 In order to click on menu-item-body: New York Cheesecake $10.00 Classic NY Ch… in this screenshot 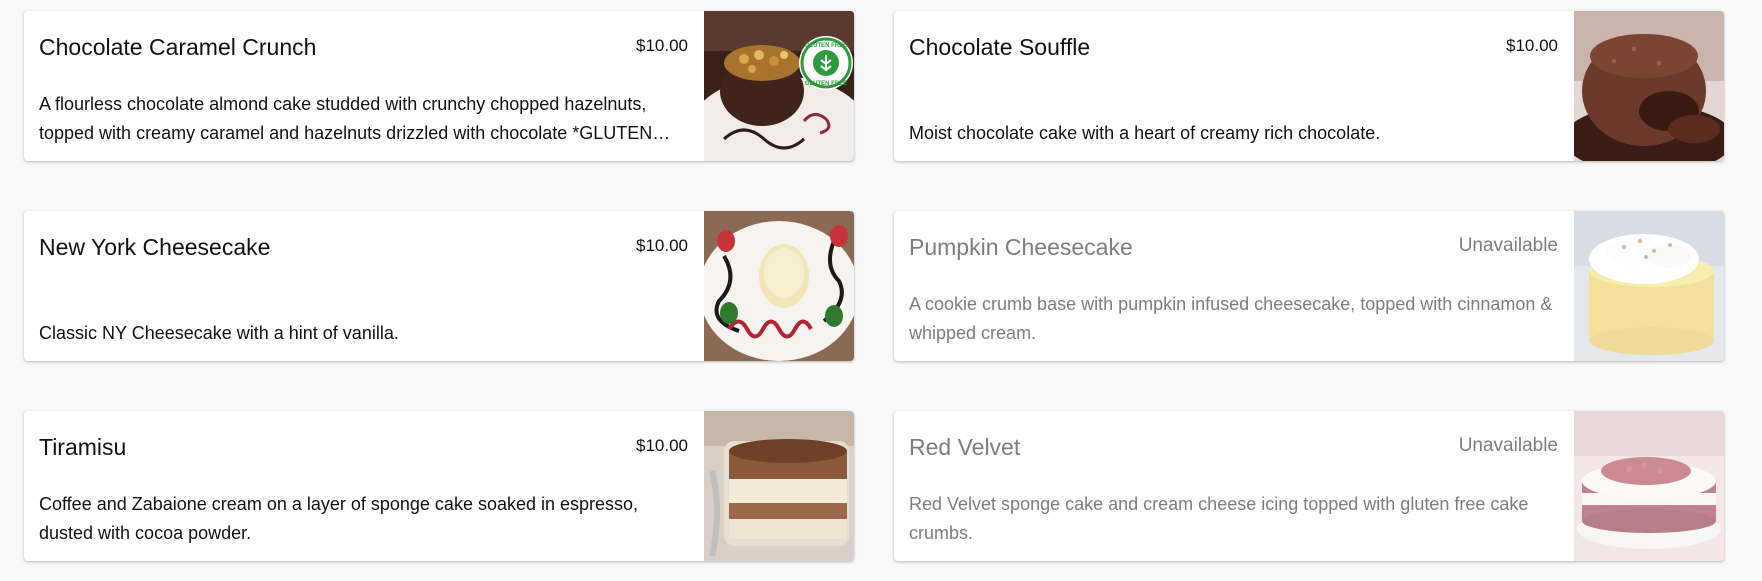, I will do `click(364, 286)`.